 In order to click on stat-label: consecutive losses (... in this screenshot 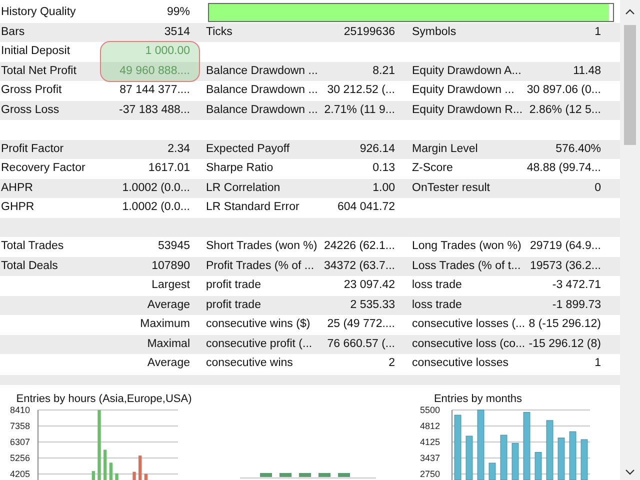, I will do `click(468, 324)`.